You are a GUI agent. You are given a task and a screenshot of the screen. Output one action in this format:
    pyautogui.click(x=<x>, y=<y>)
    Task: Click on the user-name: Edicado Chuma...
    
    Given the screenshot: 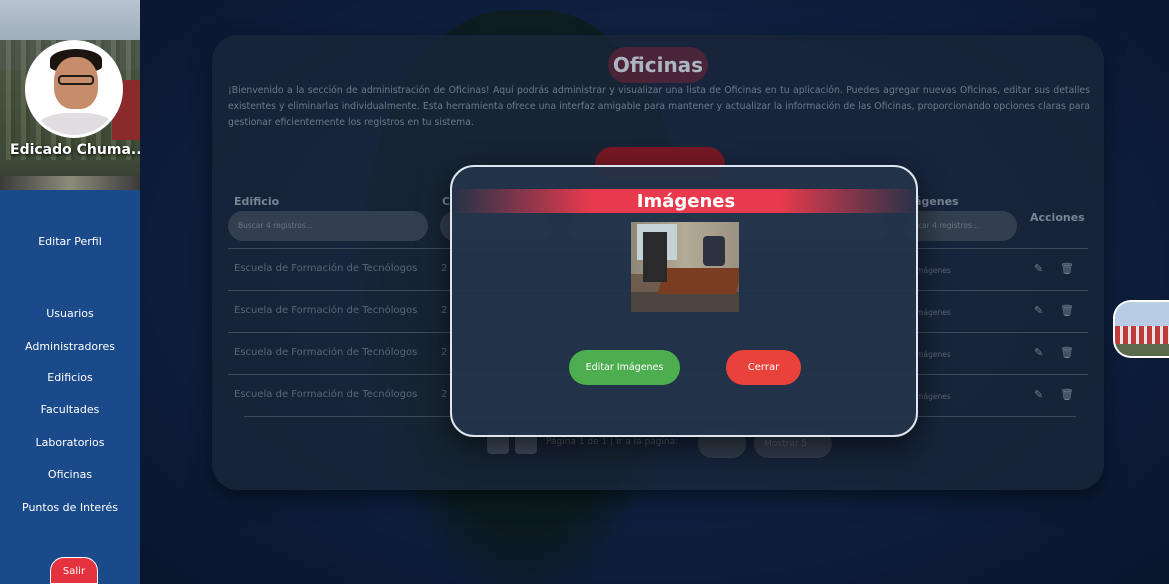 What is the action you would take?
    pyautogui.click(x=75, y=150)
    